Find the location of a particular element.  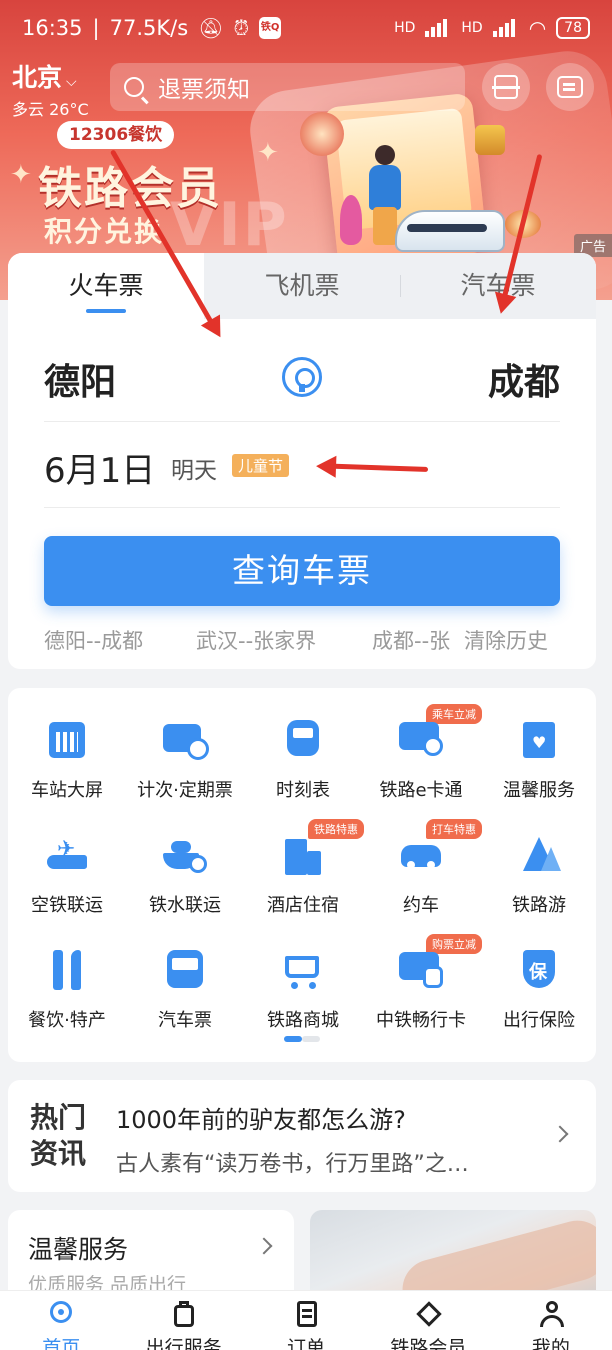

ship-train-icon is located at coordinates (185, 855).